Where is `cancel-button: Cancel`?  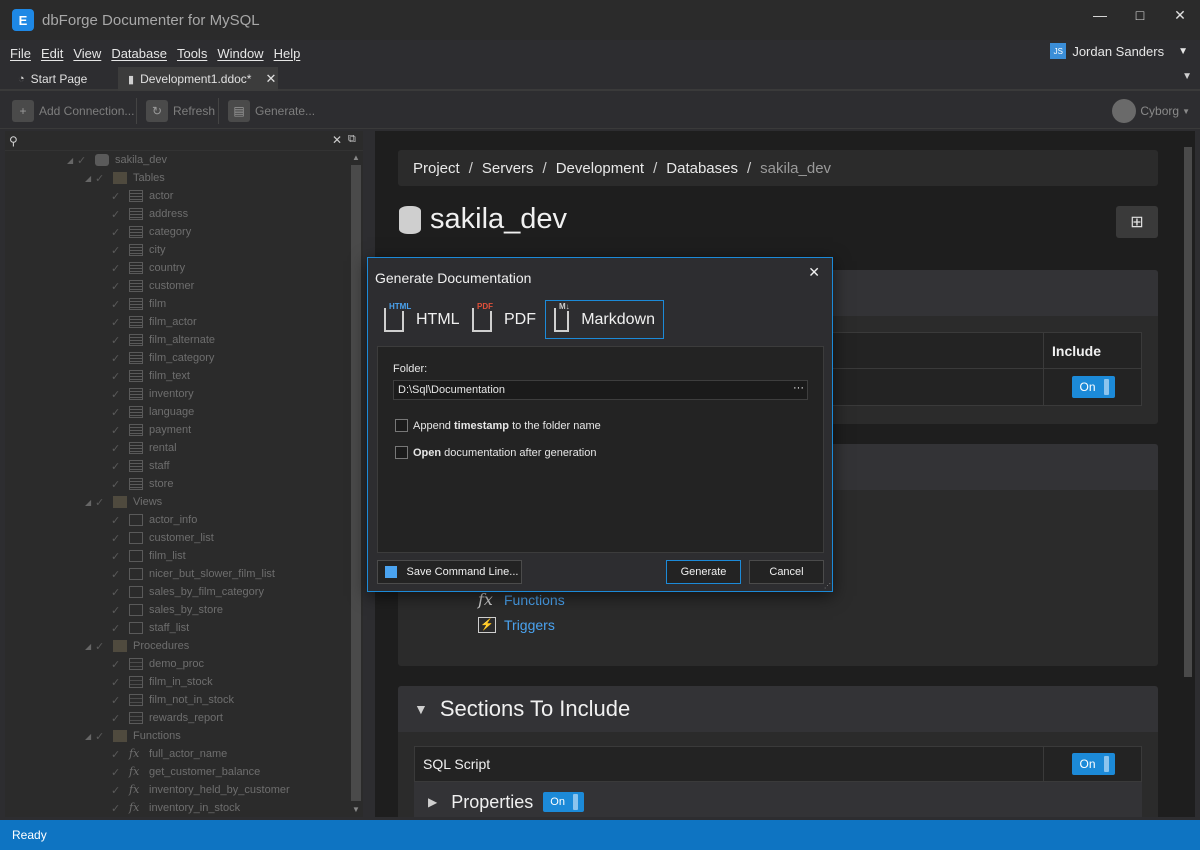 cancel-button: Cancel is located at coordinates (786, 572).